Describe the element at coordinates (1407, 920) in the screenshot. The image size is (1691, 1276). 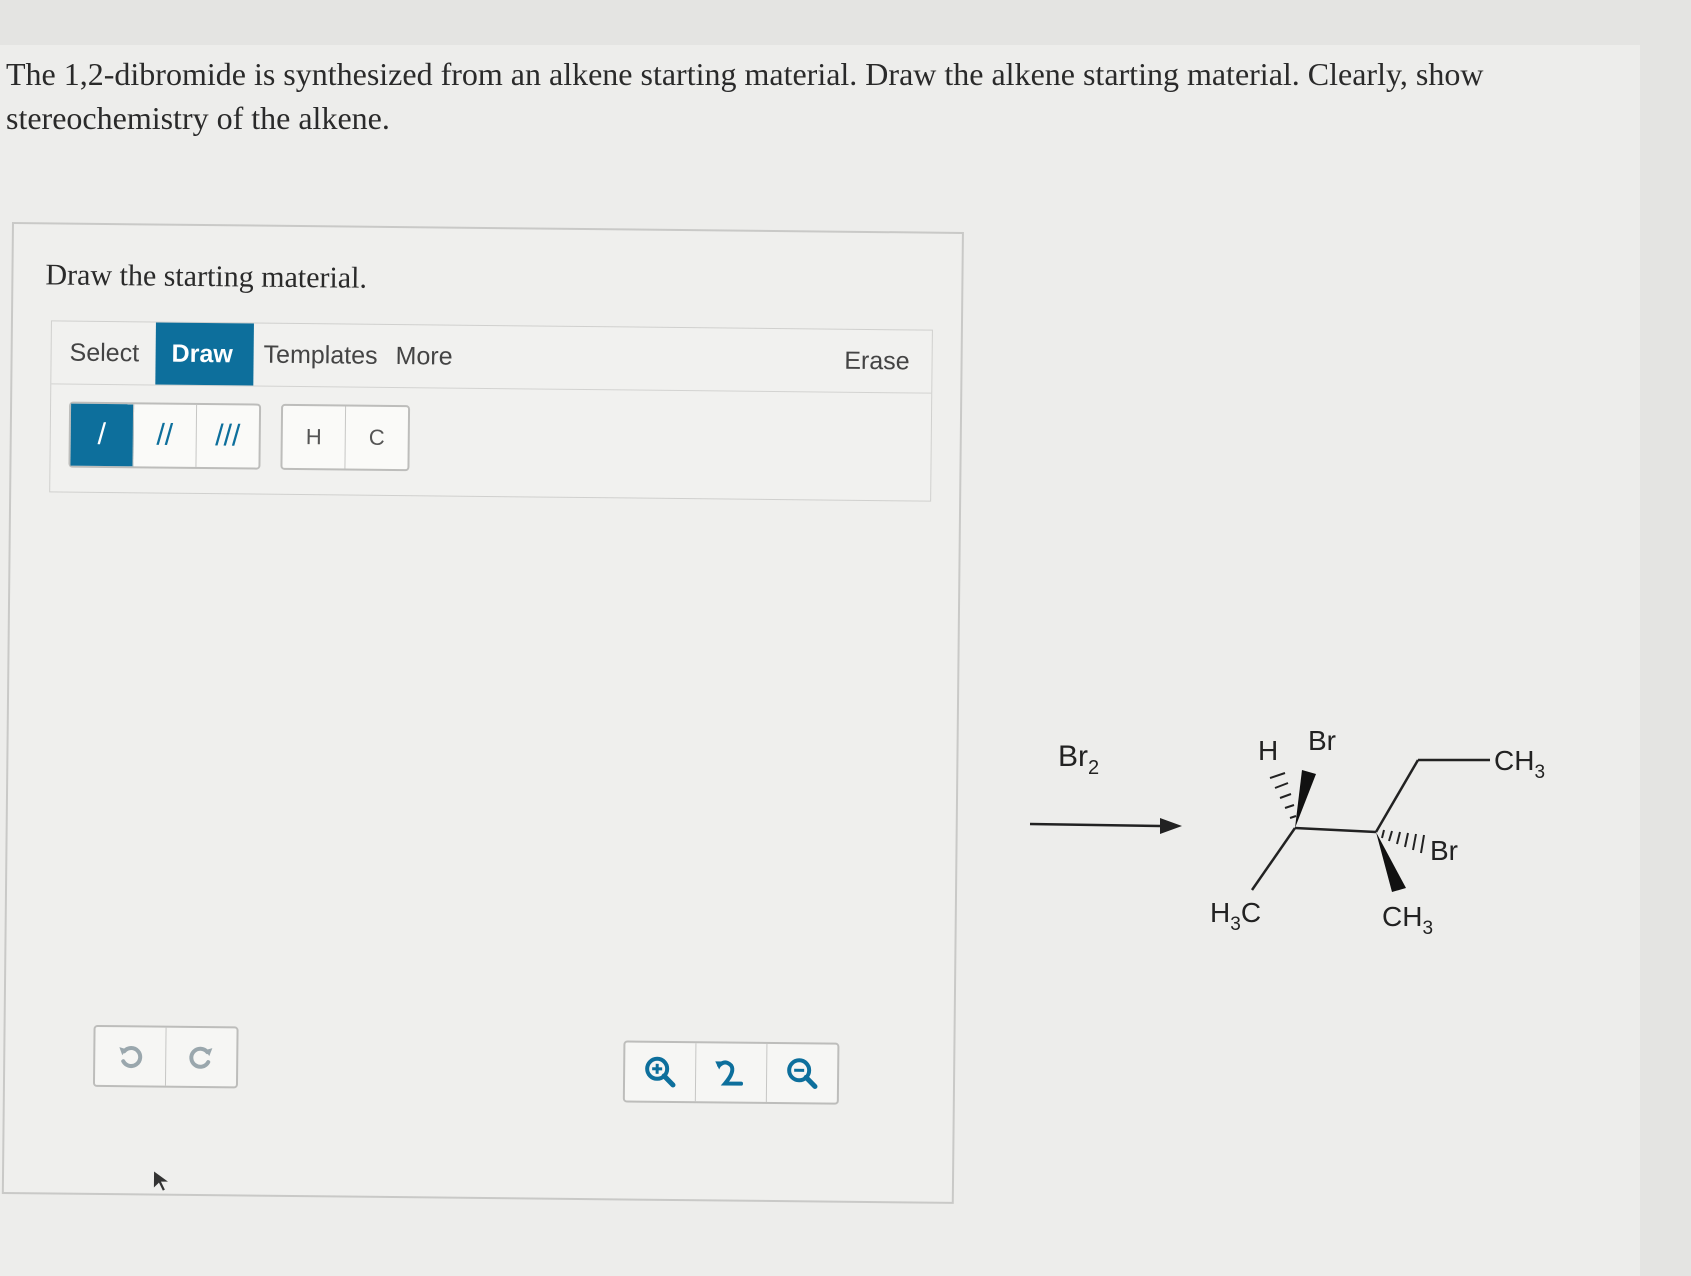
I see `ch3-bottom-label: CH3` at that location.